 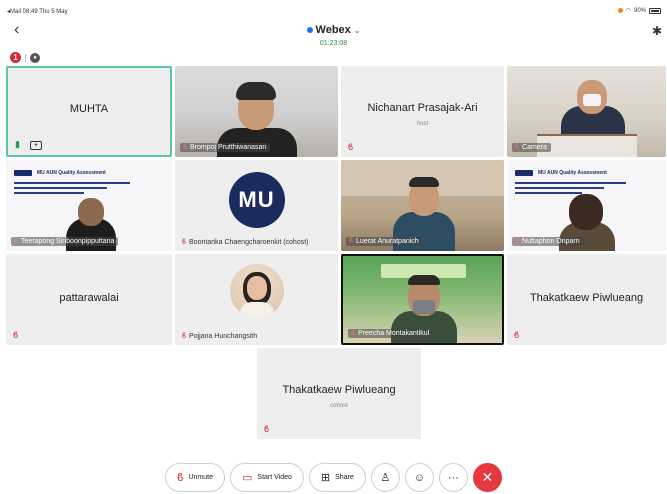 I want to click on mahidol-university-logo: MU, so click(x=256, y=200).